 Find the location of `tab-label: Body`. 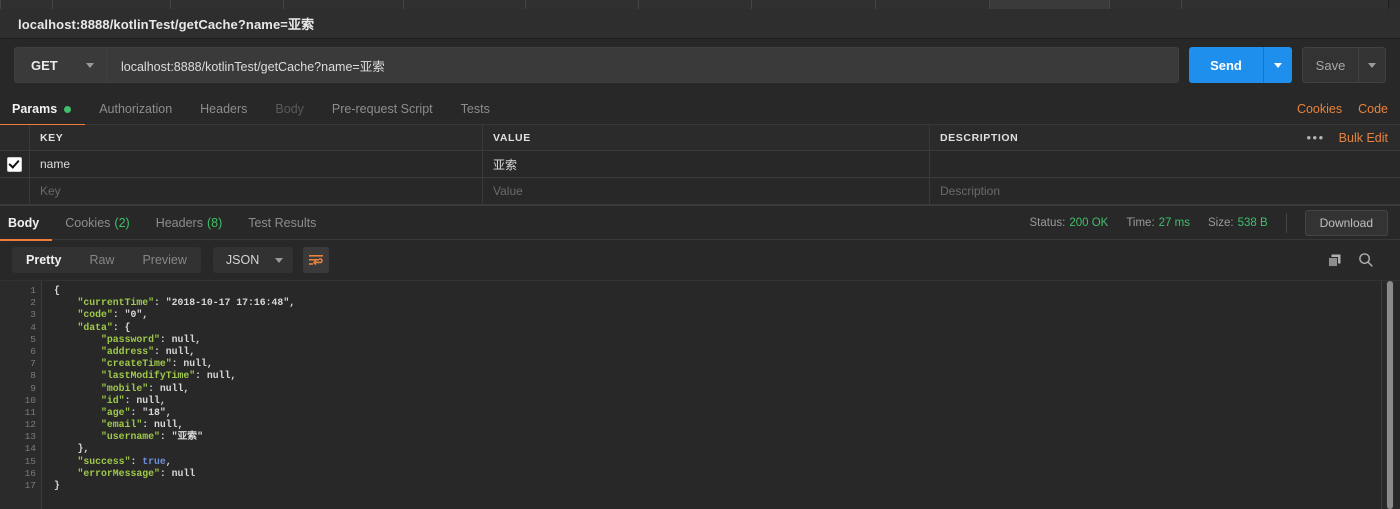

tab-label: Body is located at coordinates (289, 109).